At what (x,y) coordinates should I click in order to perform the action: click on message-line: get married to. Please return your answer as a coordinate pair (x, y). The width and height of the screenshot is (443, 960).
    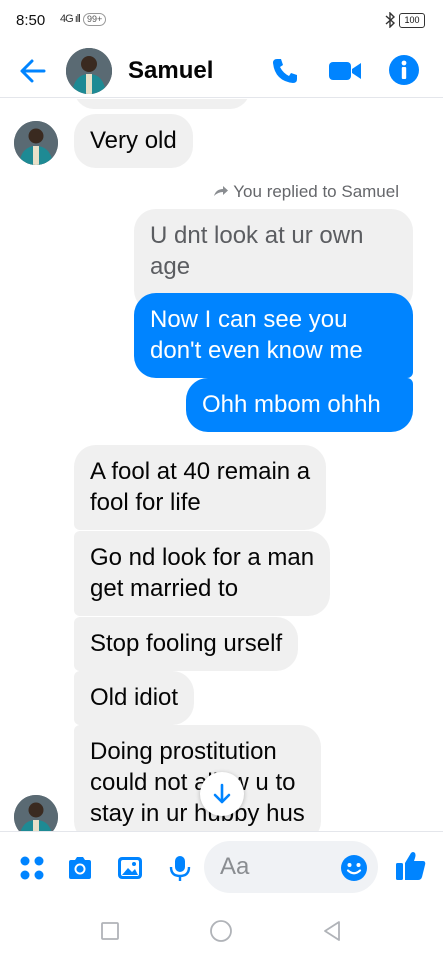
    Looking at the image, I should click on (164, 588).